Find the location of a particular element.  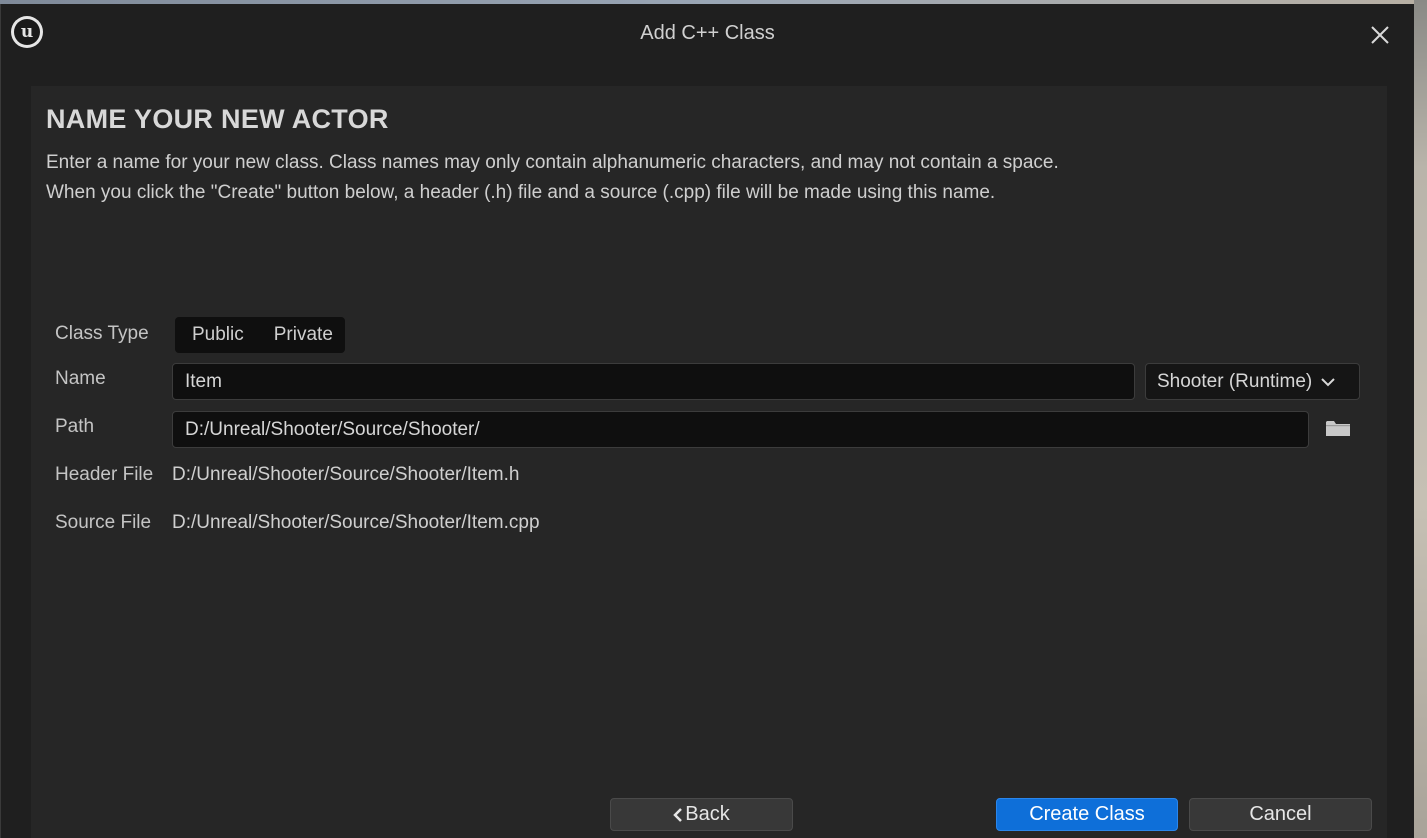

module-dropdown-value: Shooter (Runtime) is located at coordinates (1235, 381).